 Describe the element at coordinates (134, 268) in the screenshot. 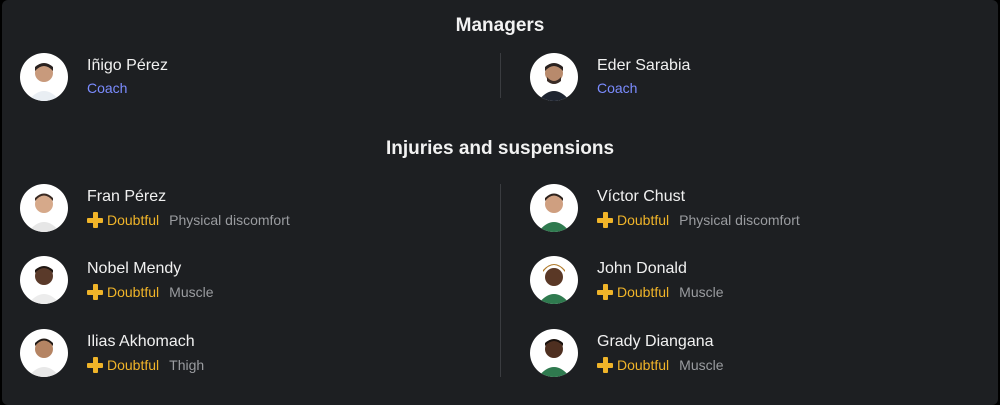

I see `player-name: Nobel Mendy` at that location.